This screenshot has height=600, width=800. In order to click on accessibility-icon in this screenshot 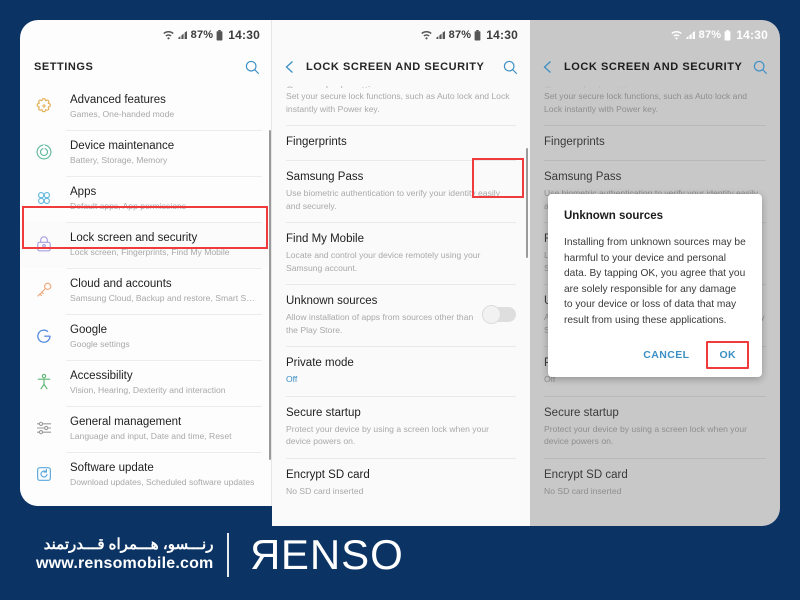, I will do `click(44, 380)`.